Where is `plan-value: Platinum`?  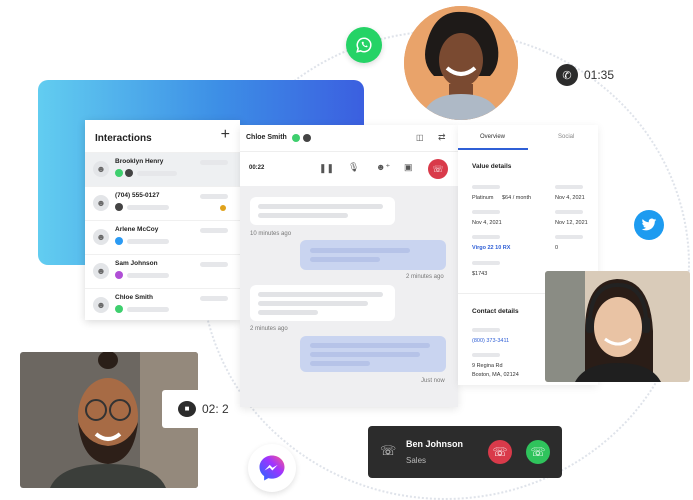
plan-value: Platinum is located at coordinates (483, 198).